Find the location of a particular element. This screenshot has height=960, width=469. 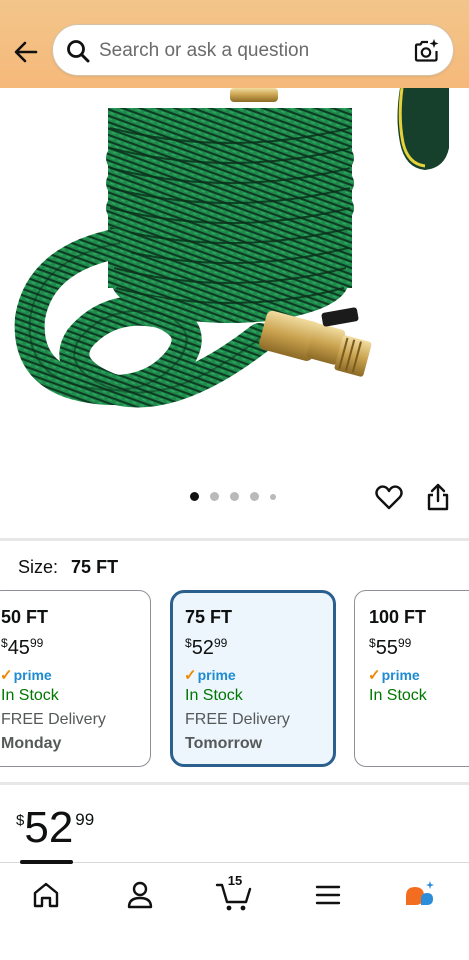

option-price: $4599 is located at coordinates (22, 647).